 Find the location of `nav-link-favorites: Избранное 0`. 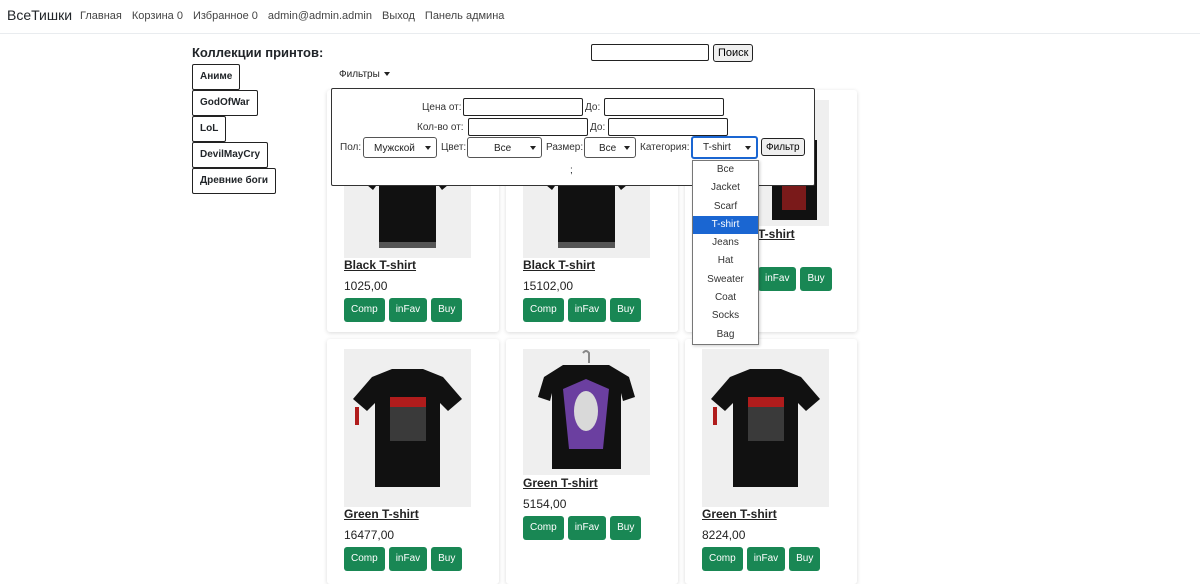

nav-link-favorites: Избранное 0 is located at coordinates (225, 16).